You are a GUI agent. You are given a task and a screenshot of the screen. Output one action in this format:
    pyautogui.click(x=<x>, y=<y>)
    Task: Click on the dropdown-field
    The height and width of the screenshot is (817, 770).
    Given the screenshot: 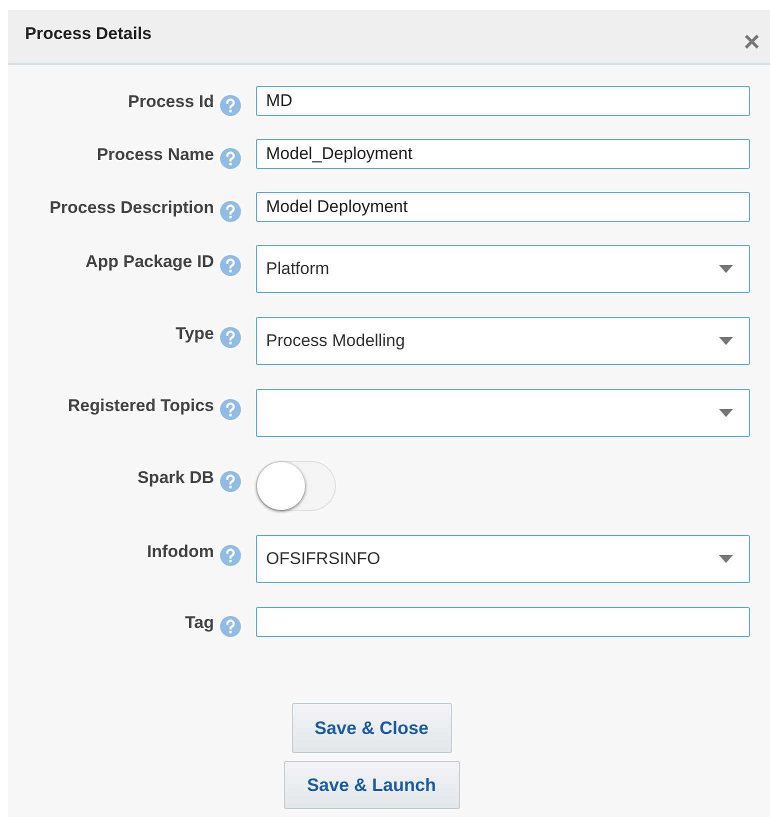 What is the action you would take?
    pyautogui.click(x=503, y=413)
    